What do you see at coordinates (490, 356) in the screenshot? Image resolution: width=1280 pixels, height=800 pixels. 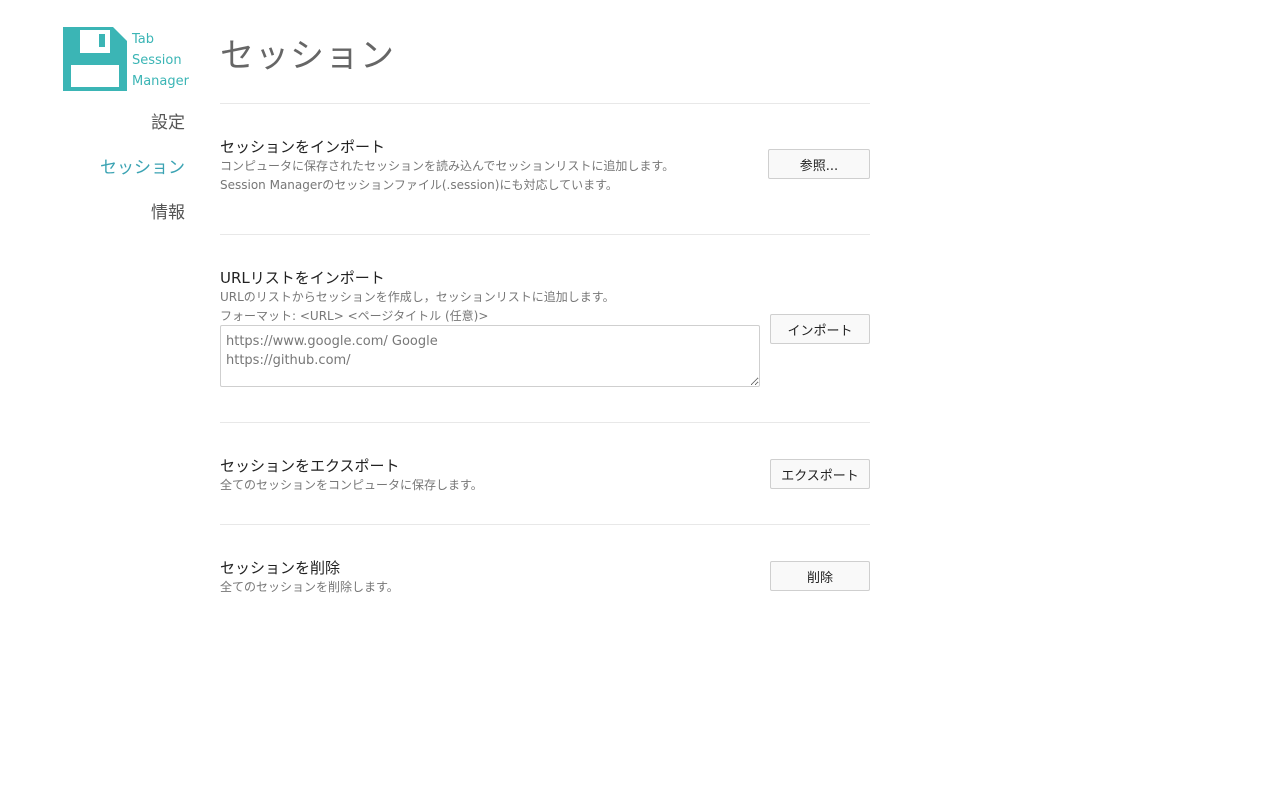 I see `url-list-textarea` at bounding box center [490, 356].